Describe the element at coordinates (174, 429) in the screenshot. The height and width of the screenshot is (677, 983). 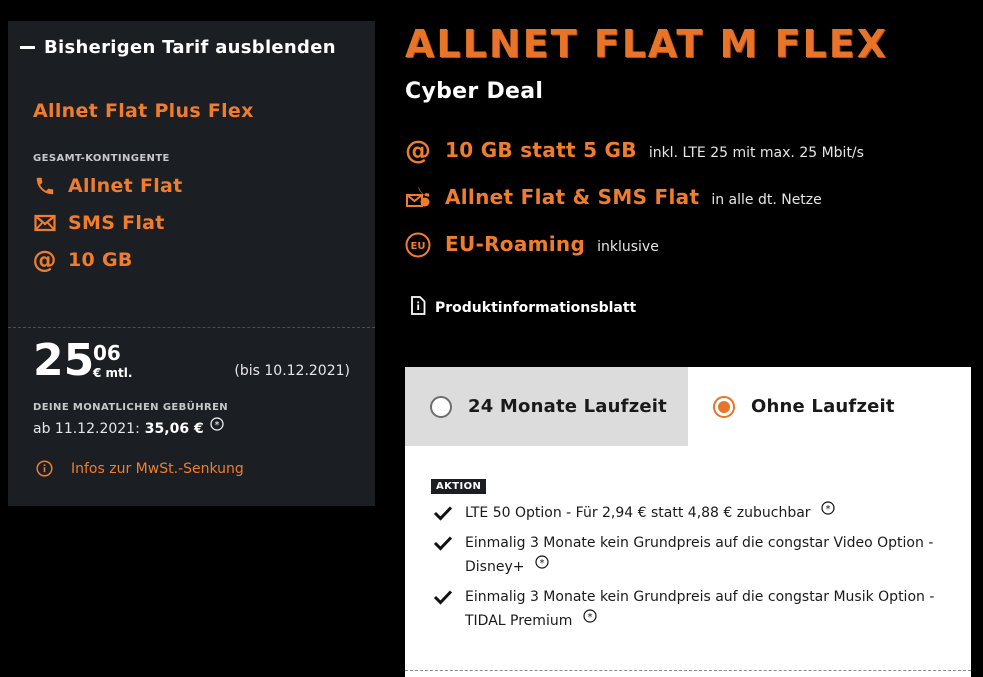
I see `fees-amount: 35,06 €` at that location.